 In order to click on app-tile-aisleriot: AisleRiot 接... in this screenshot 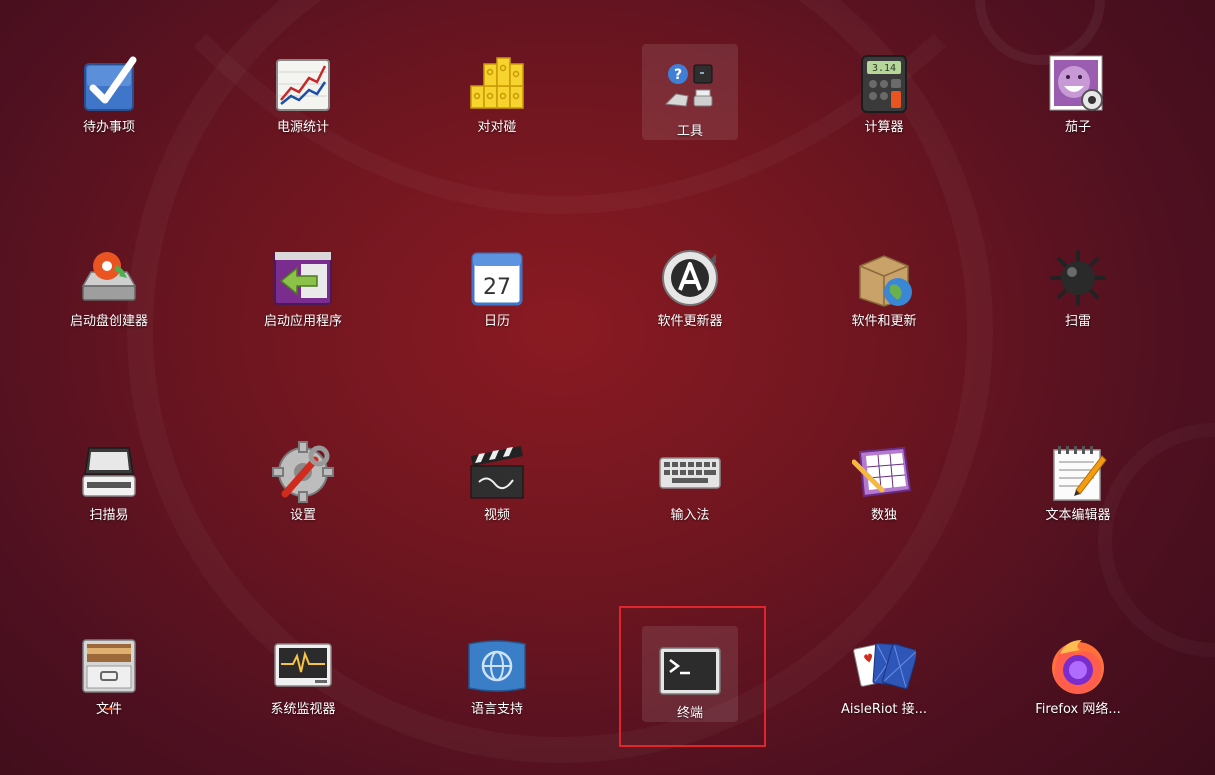, I will do `click(884, 670)`.